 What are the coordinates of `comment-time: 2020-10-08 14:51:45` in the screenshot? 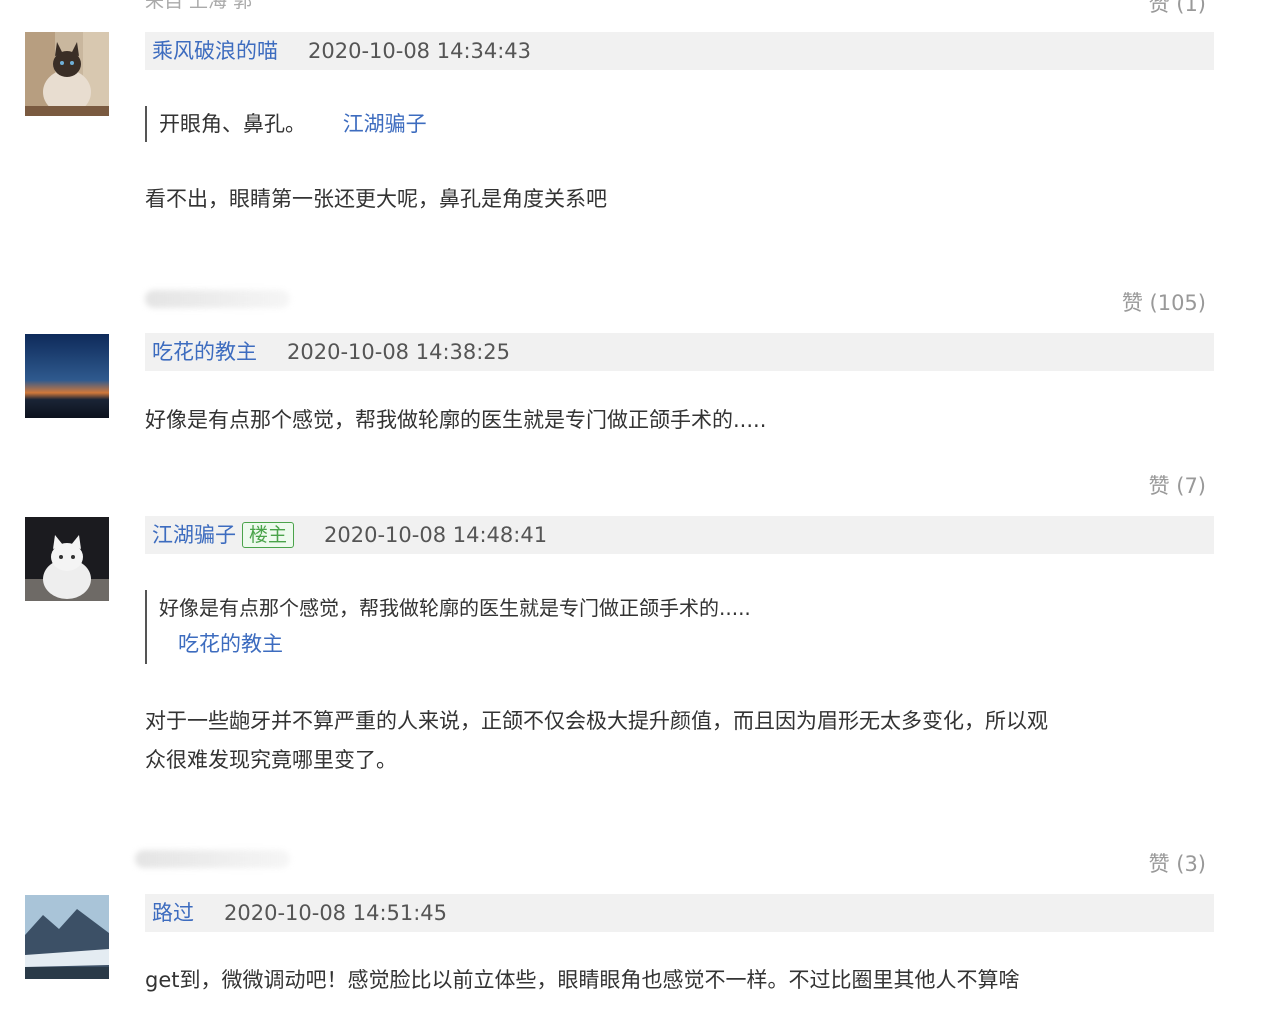 It's located at (336, 913).